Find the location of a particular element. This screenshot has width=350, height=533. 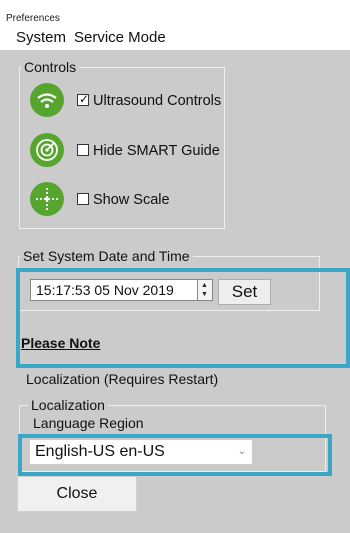

menu-service-mode: Service Mode is located at coordinates (120, 37).